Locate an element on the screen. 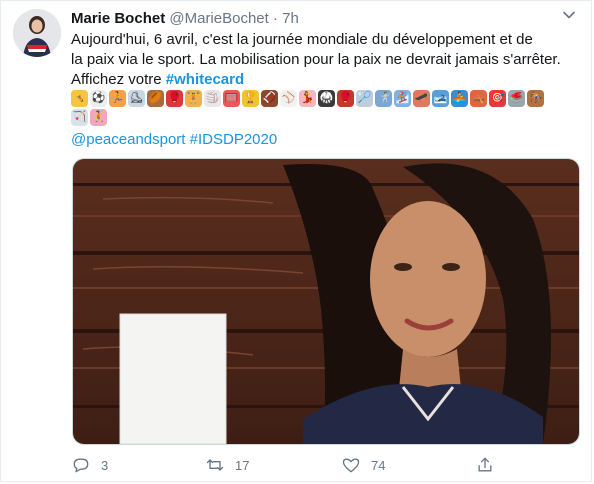 The width and height of the screenshot is (594, 484). rowing-emoji-glyph: 🚣 is located at coordinates (459, 98).